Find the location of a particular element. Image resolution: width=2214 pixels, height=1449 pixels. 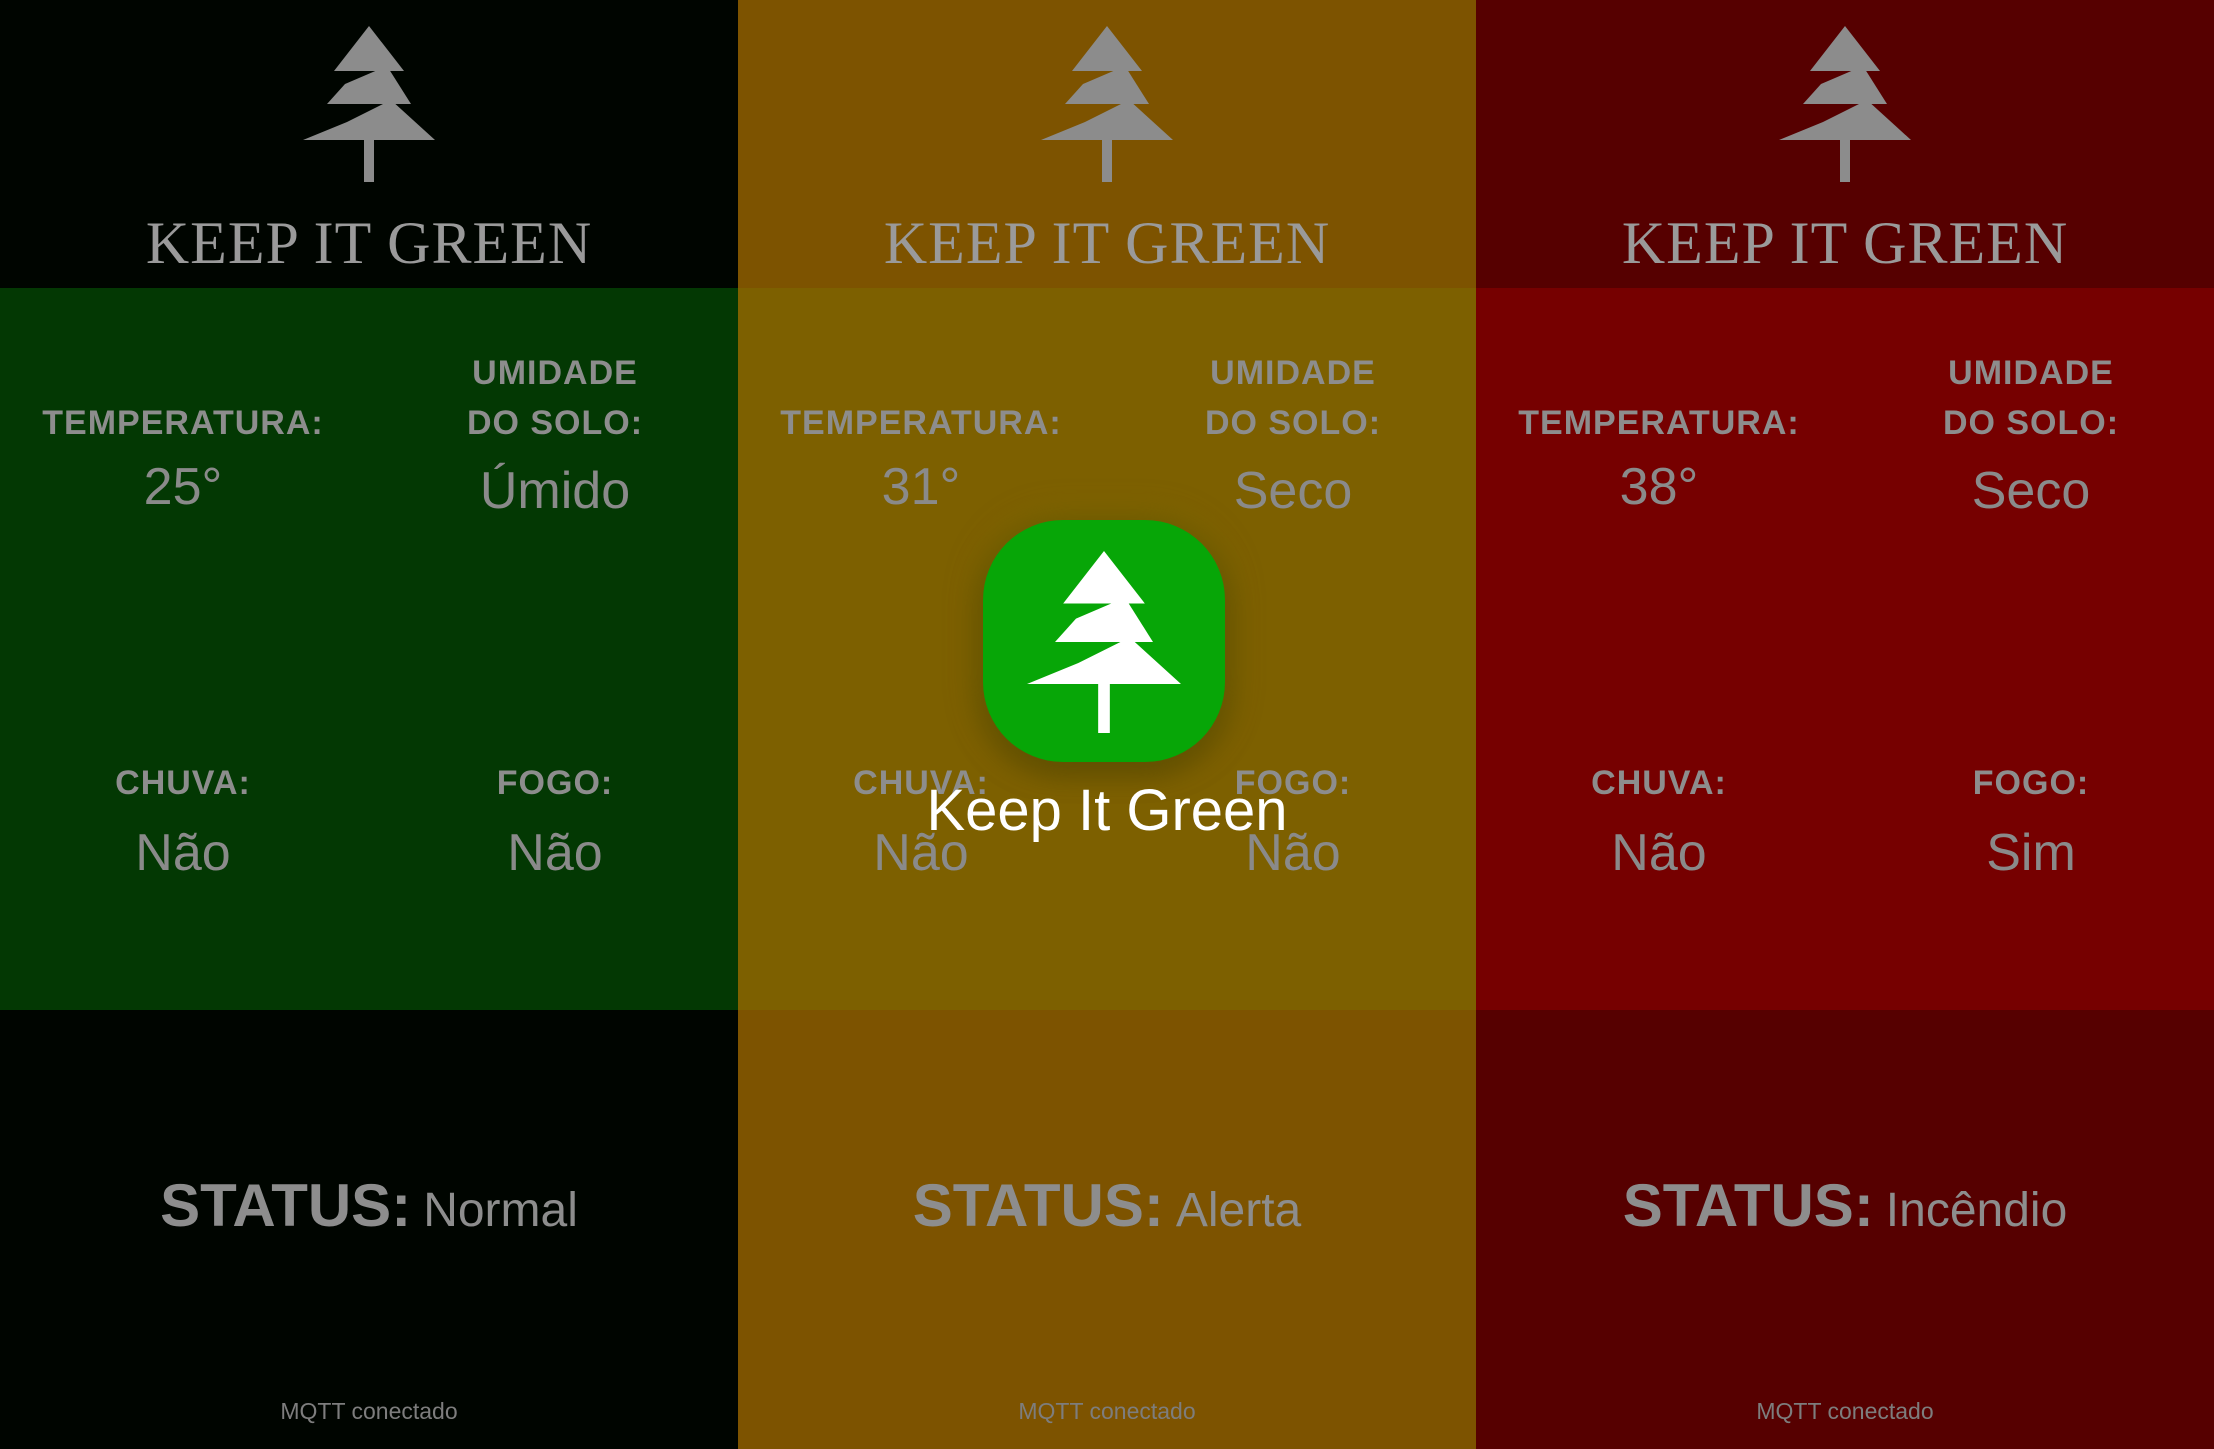

app-name: Keep It Green is located at coordinates (1107, 810).